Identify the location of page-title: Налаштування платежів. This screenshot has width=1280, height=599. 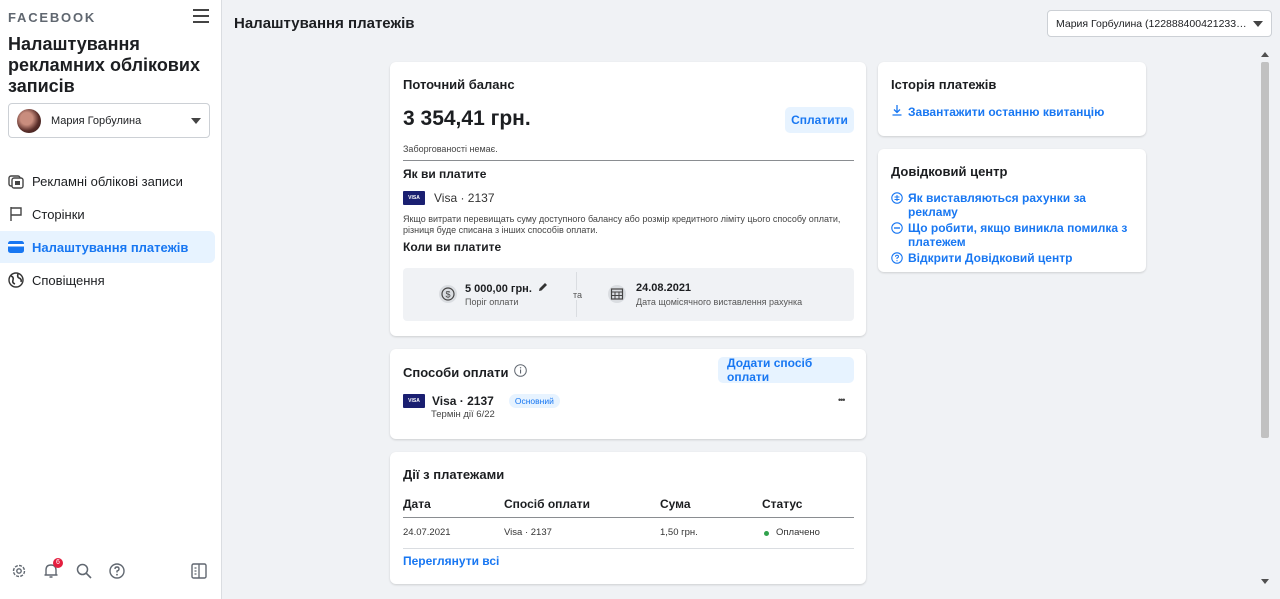
(324, 23).